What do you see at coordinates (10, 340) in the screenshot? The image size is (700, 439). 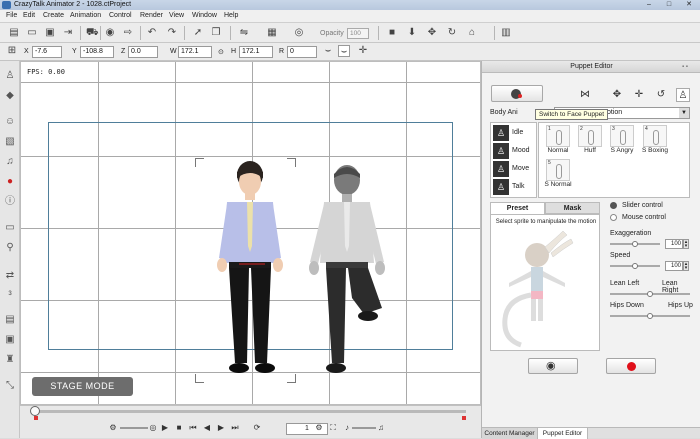 I see `clip-icon: ▣` at bounding box center [10, 340].